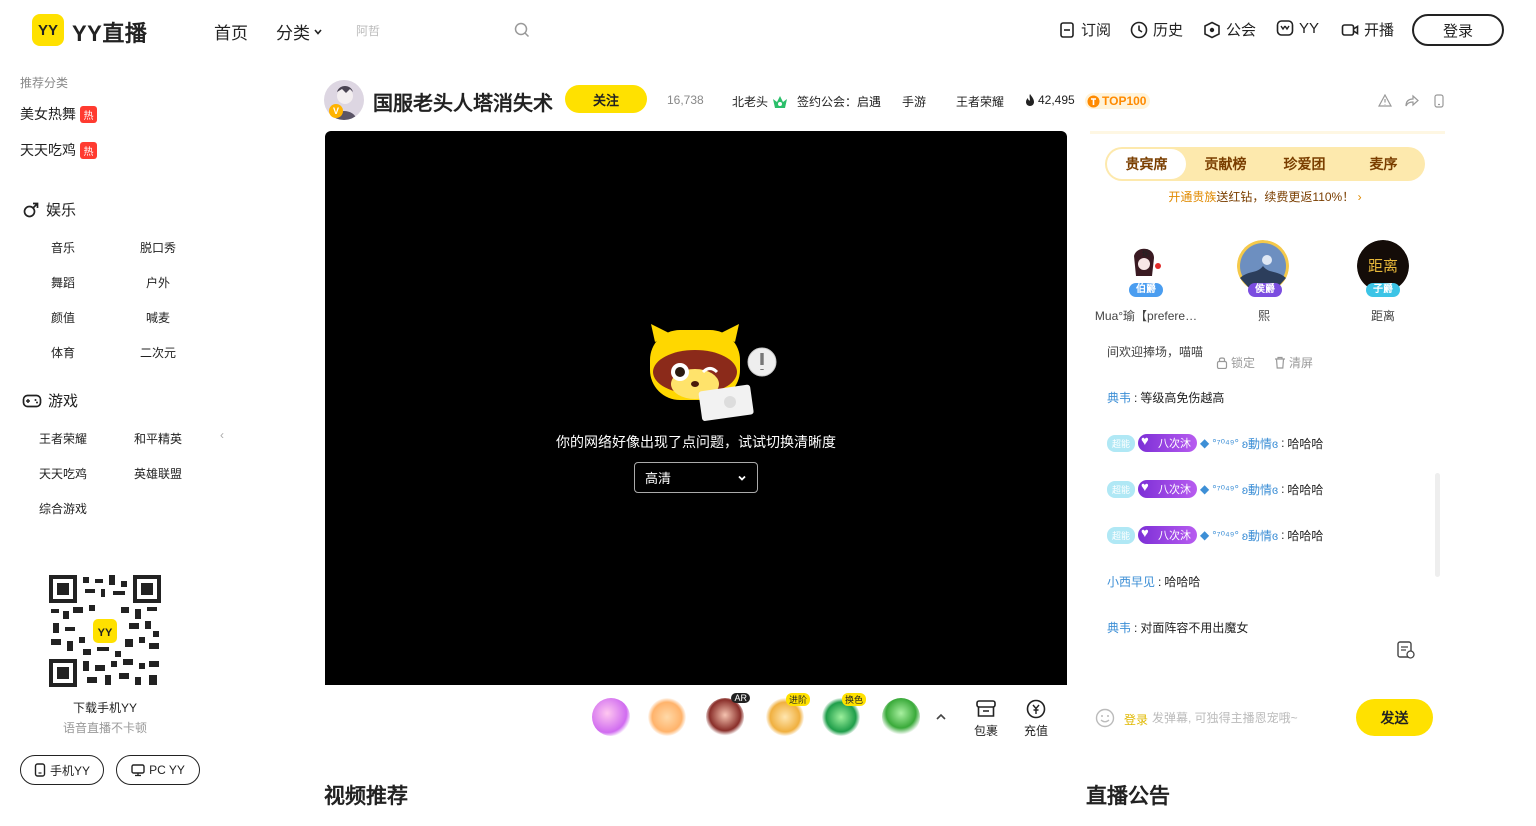  Describe the element at coordinates (740, 698) in the screenshot. I see `gift-badge-ar: AR` at that location.